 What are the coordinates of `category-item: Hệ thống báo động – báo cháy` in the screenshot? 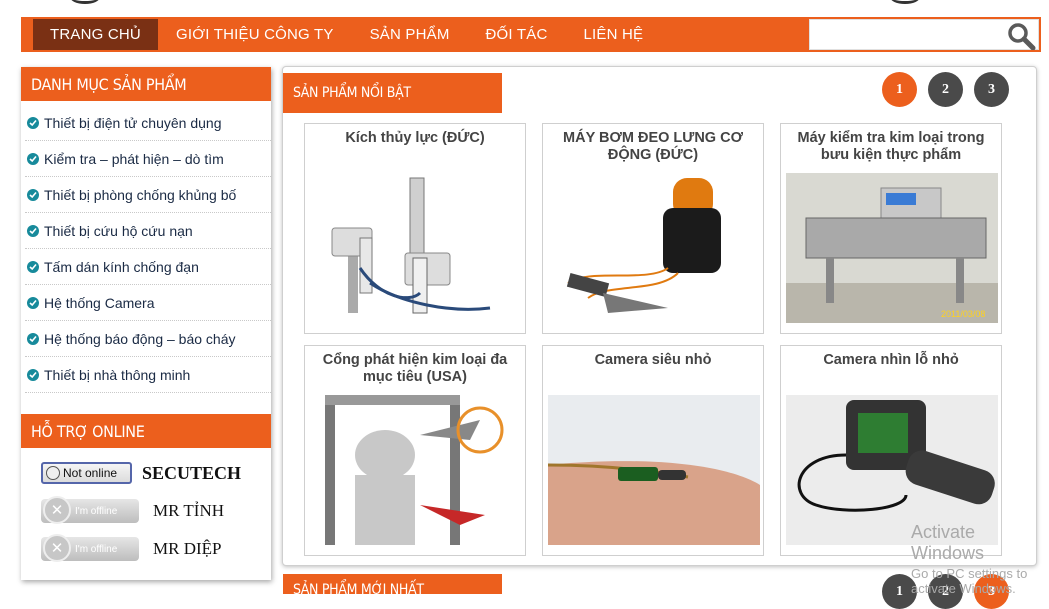 It's located at (148, 339).